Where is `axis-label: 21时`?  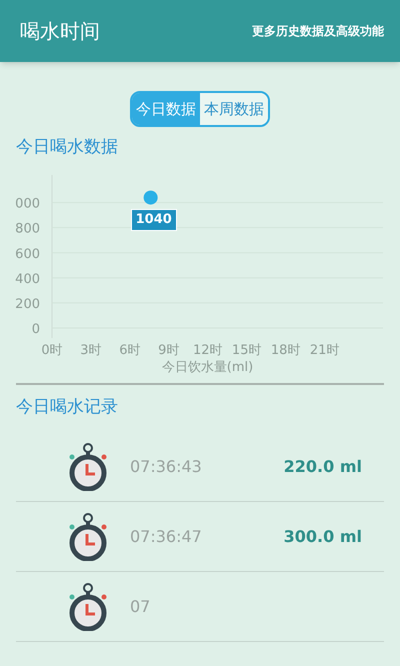
axis-label: 21时 is located at coordinates (325, 350).